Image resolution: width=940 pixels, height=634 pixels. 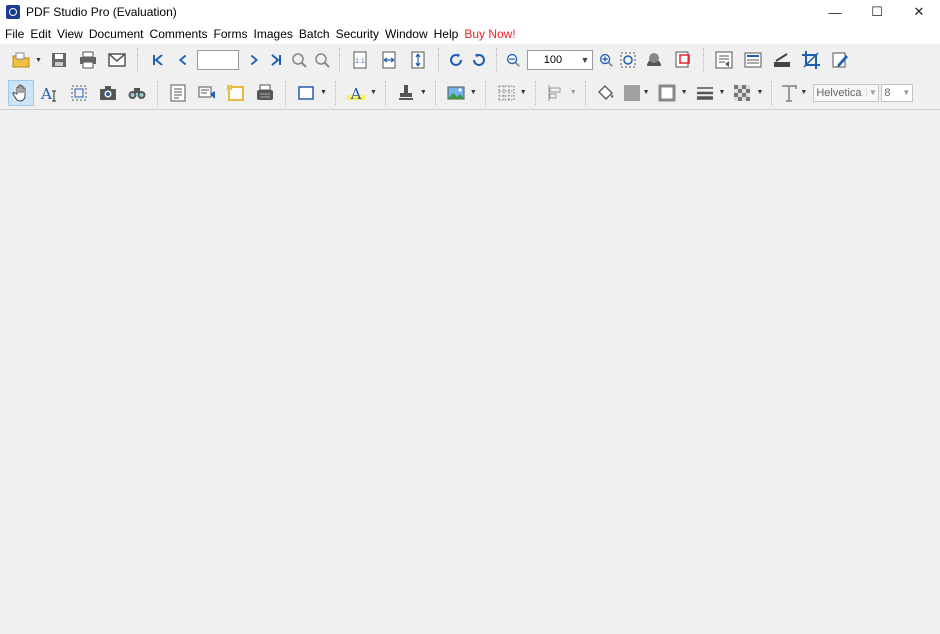 I want to click on window-title: PDF Studio Pro (Evaluation), so click(x=101, y=12).